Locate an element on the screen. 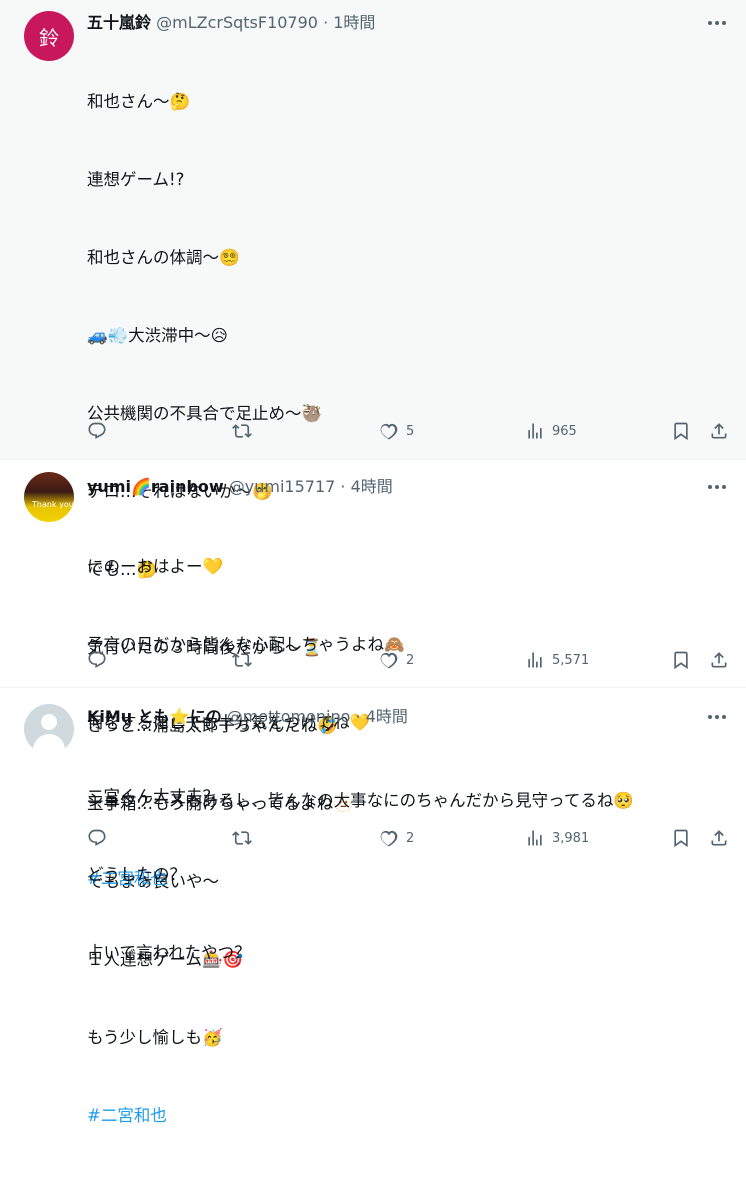 This screenshot has height=1181, width=746. tweet-actions: 5 965 is located at coordinates (412, 431).